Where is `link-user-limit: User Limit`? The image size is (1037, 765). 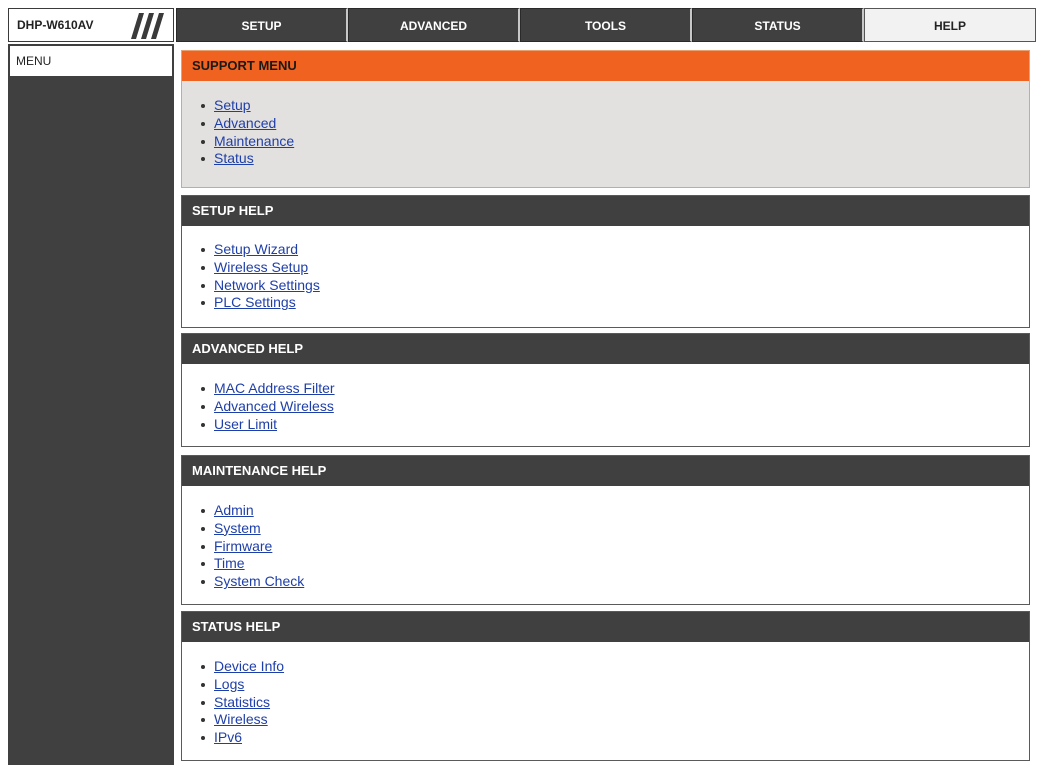
link-user-limit: User Limit is located at coordinates (245, 424).